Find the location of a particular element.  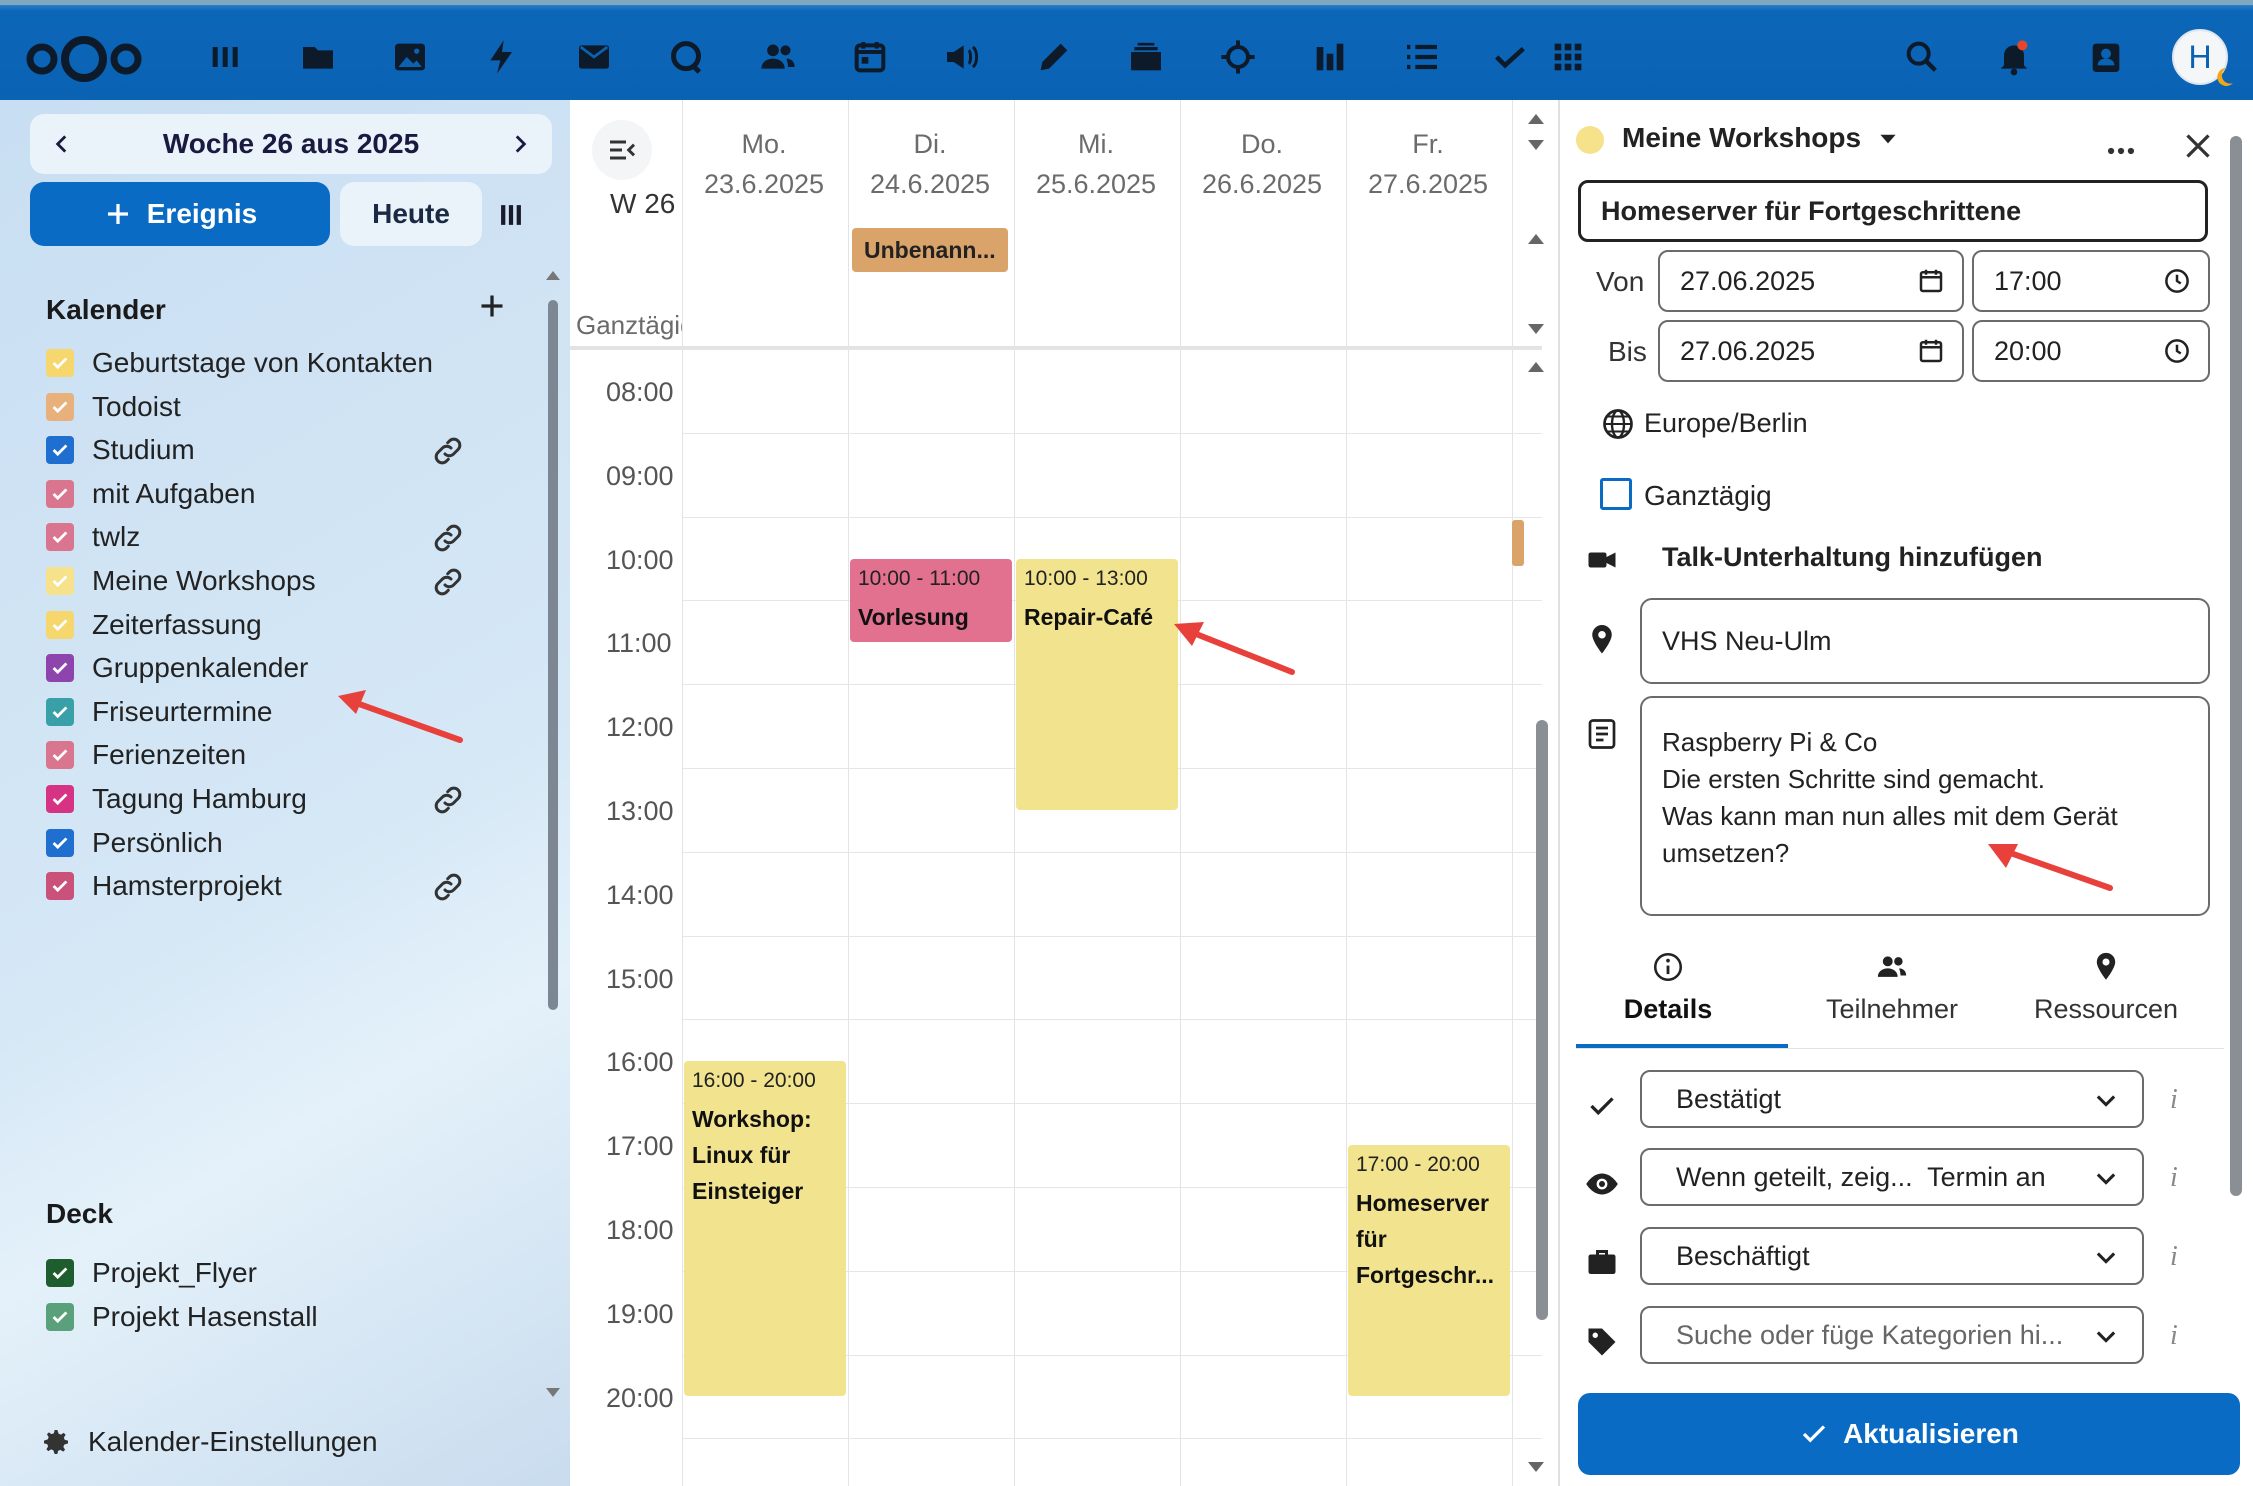

update-button: Aktualisieren is located at coordinates (1909, 1434).